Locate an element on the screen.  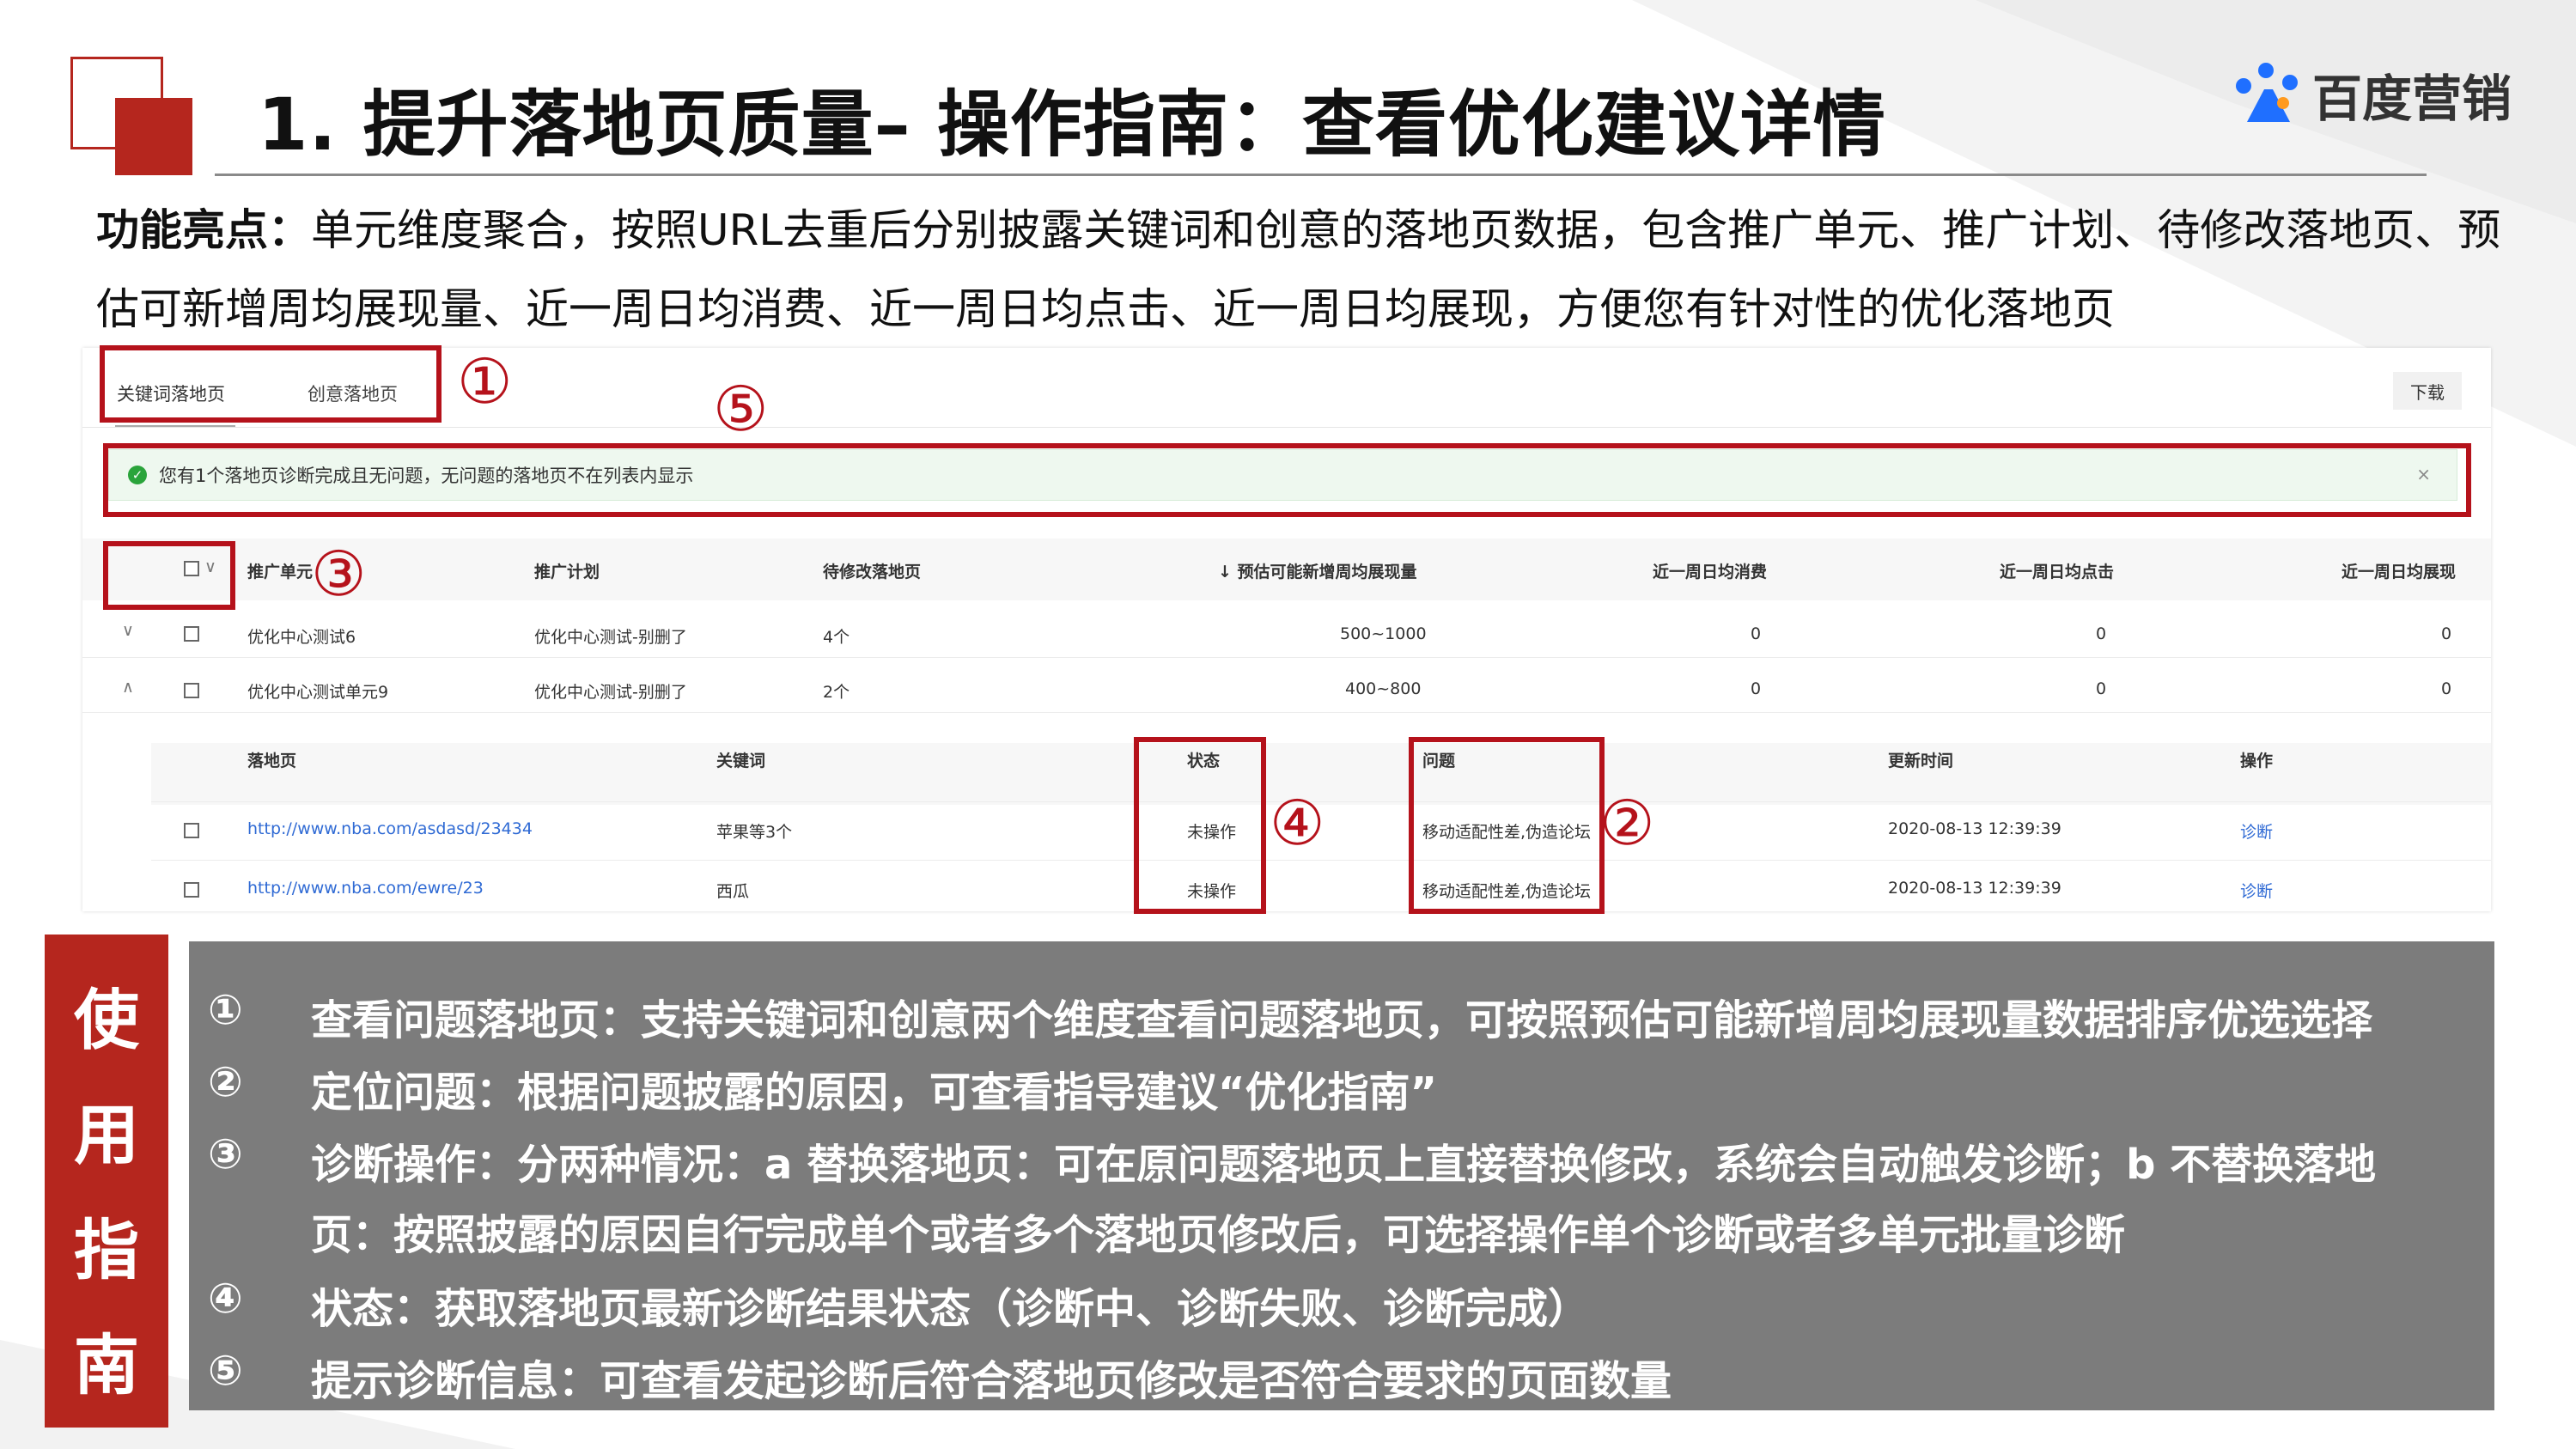
row-keyword: 西瓜 is located at coordinates (733, 891).